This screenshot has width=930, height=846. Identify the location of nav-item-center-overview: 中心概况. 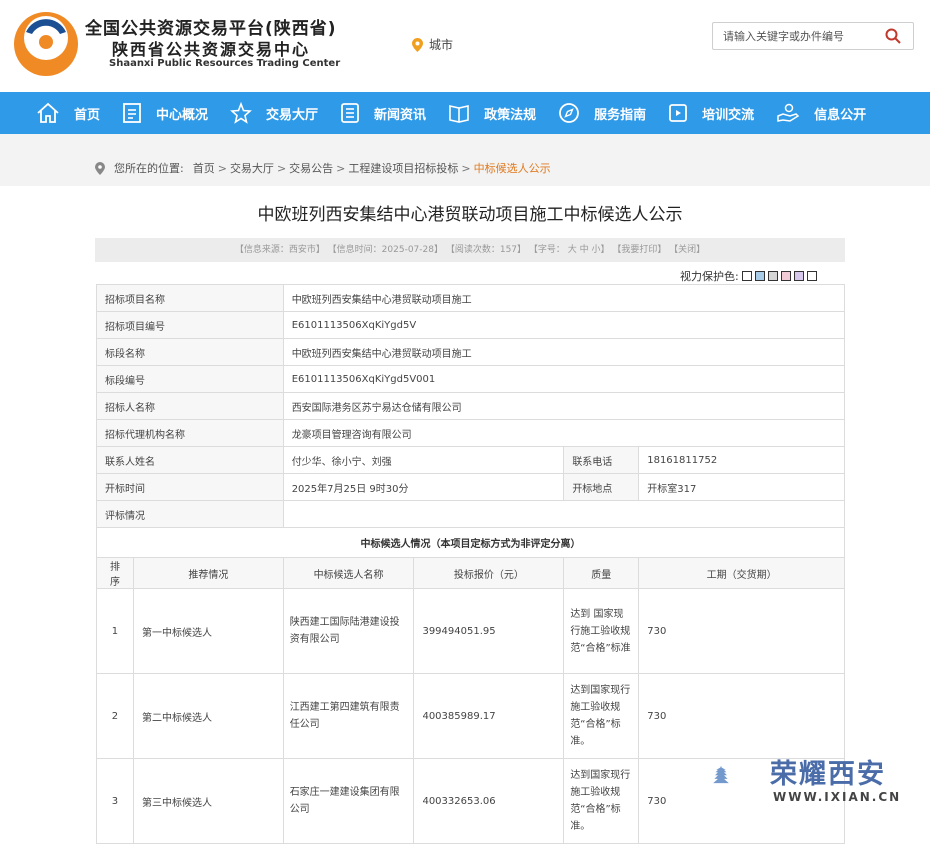
(165, 113).